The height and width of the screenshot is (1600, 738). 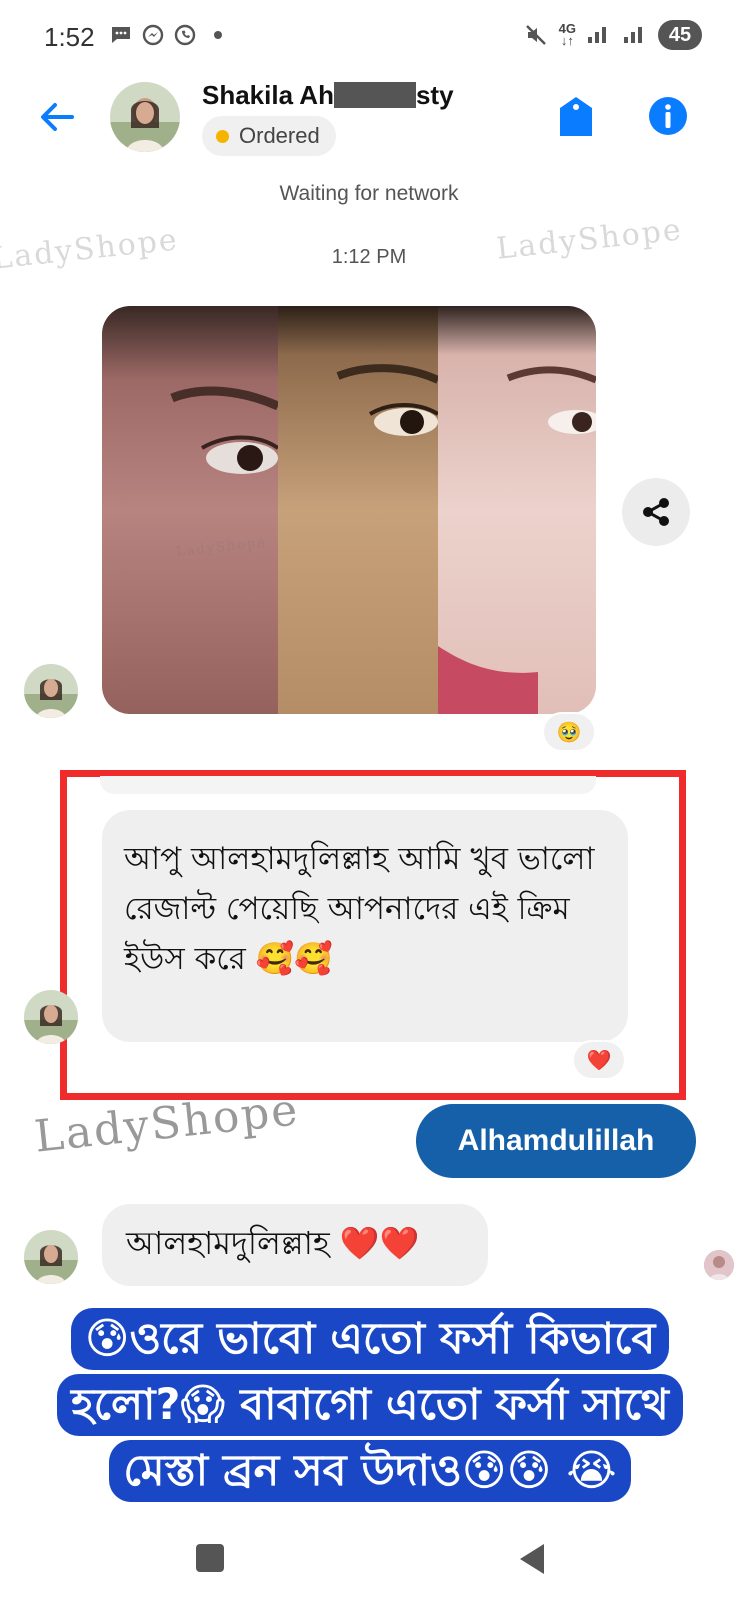 What do you see at coordinates (556, 1141) in the screenshot?
I see `sent-message-bubble: Alhamdulillah` at bounding box center [556, 1141].